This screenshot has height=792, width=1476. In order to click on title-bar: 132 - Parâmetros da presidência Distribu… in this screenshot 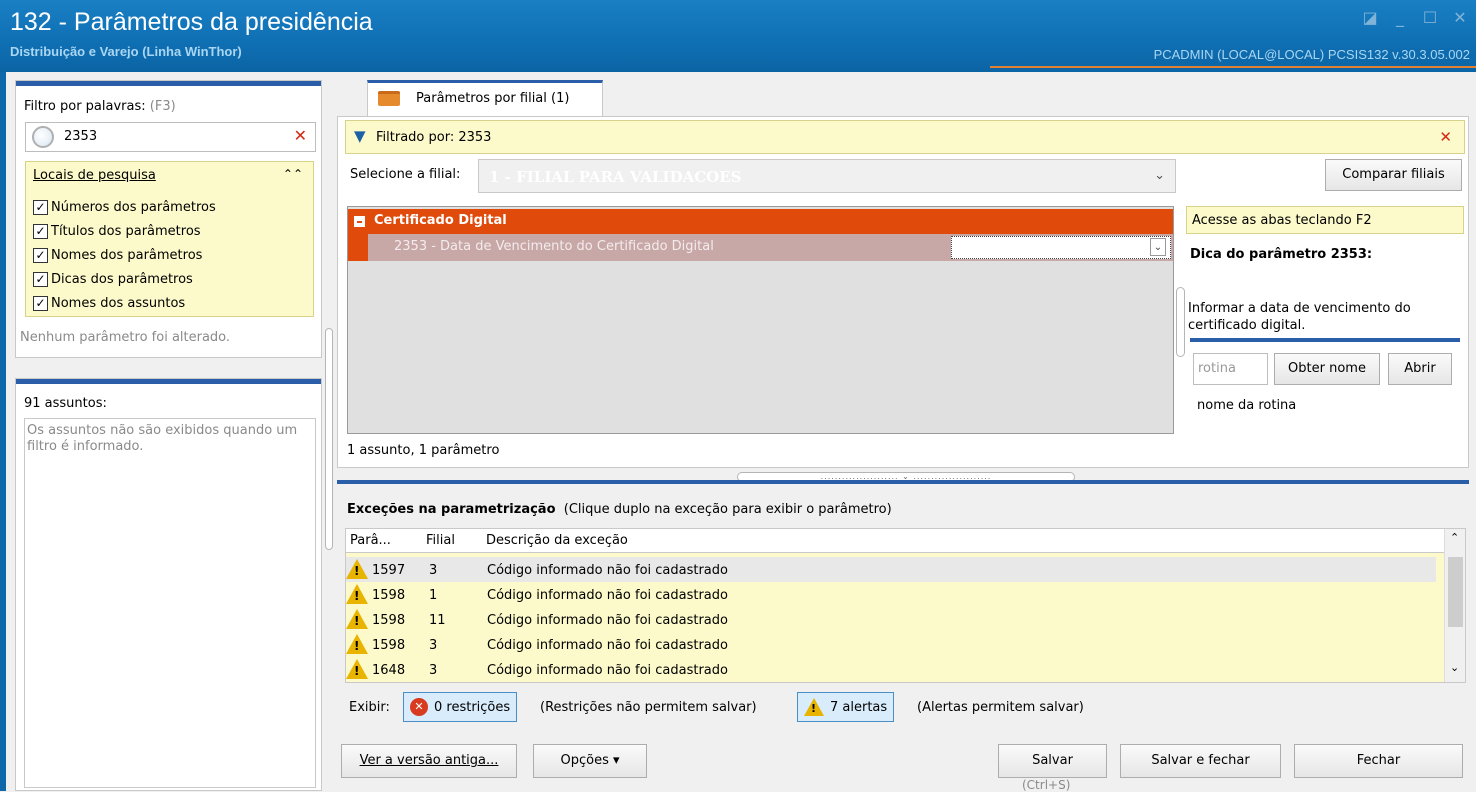, I will do `click(738, 36)`.